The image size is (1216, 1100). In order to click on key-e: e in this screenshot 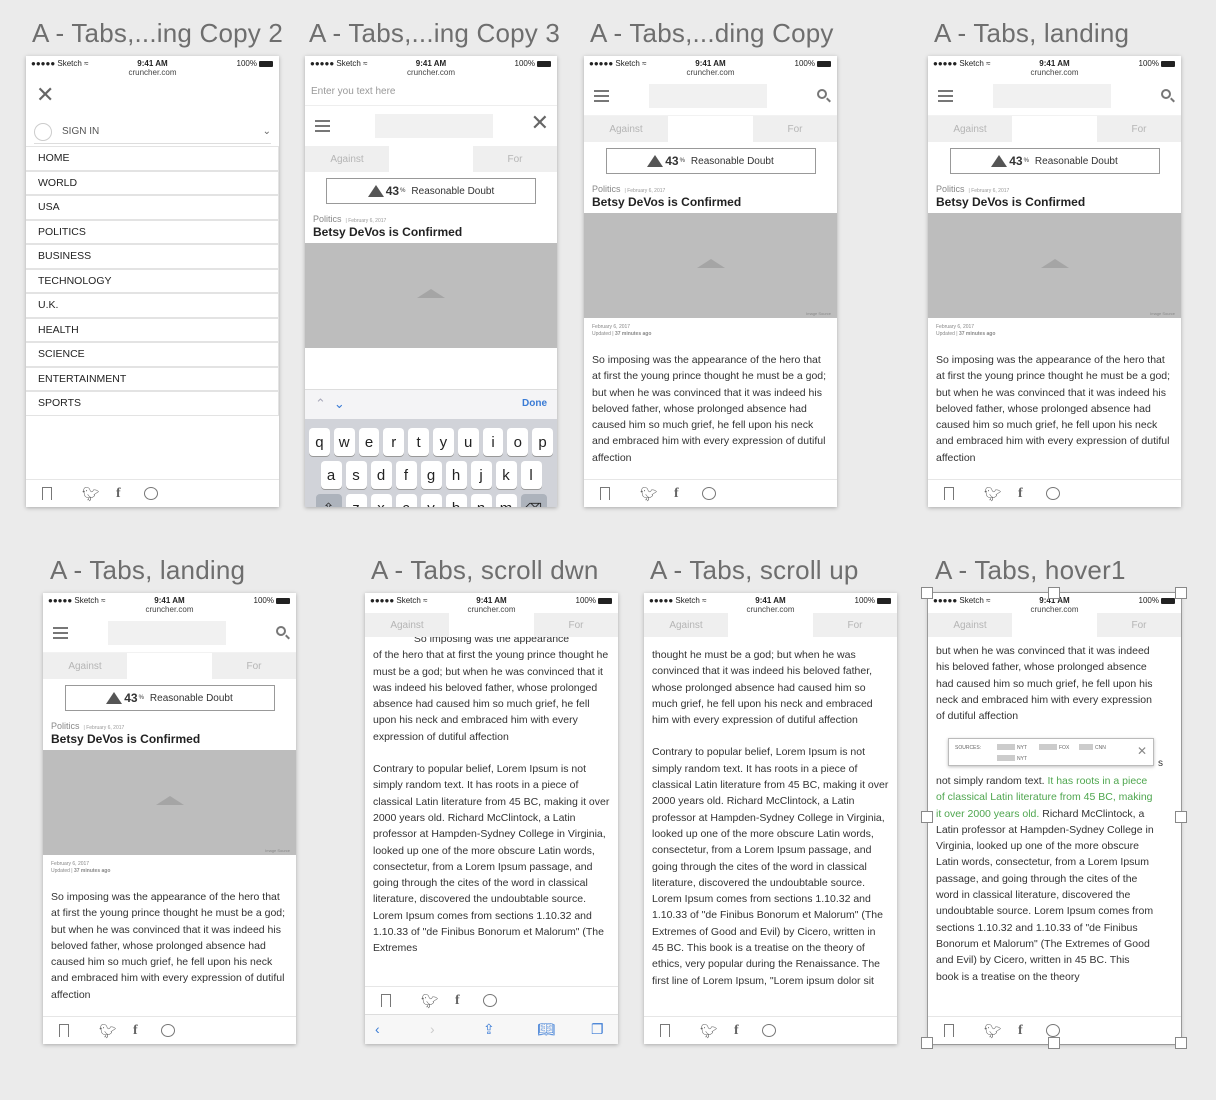, I will do `click(369, 442)`.